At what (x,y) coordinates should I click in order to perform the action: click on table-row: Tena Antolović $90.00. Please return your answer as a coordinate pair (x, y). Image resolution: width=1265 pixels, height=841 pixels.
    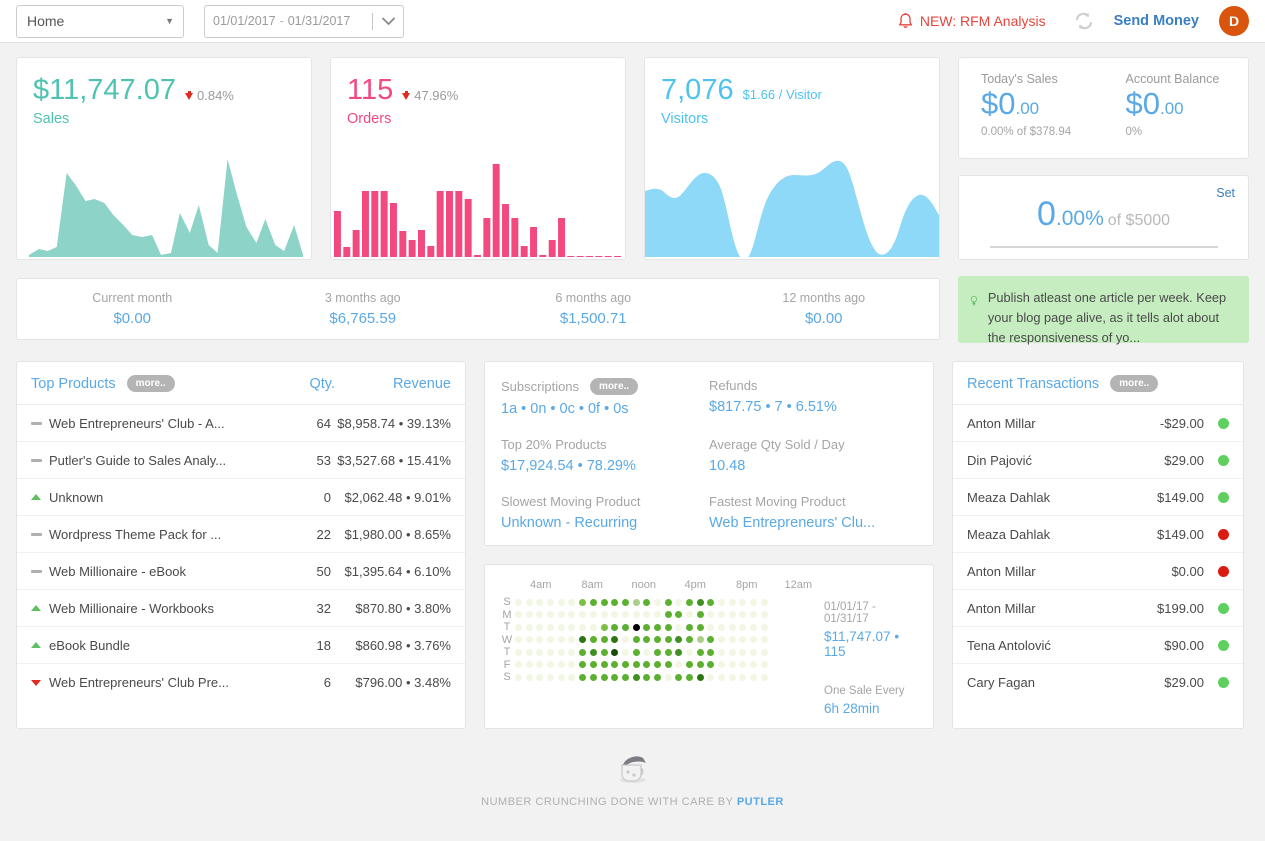
    Looking at the image, I should click on (1098, 645).